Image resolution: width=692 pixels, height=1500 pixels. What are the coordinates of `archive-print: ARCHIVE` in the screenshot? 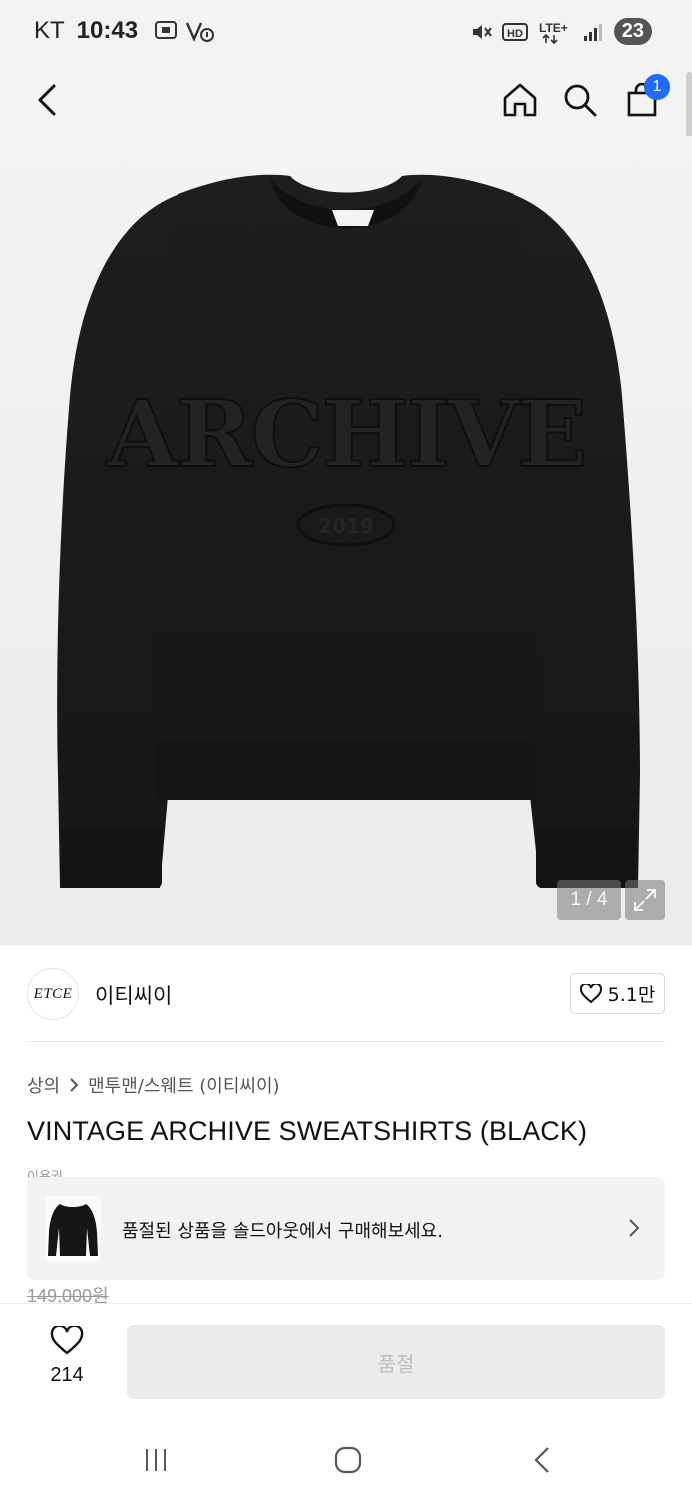 It's located at (346, 434).